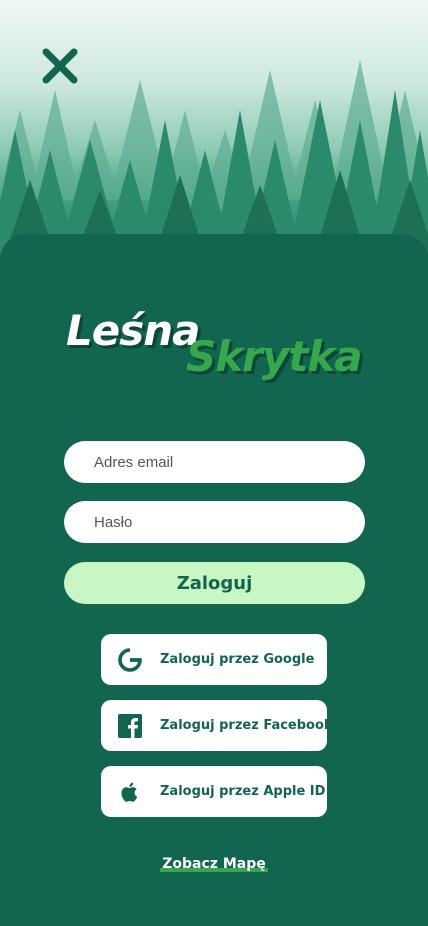 This screenshot has width=428, height=926. I want to click on close-icon, so click(60, 66).